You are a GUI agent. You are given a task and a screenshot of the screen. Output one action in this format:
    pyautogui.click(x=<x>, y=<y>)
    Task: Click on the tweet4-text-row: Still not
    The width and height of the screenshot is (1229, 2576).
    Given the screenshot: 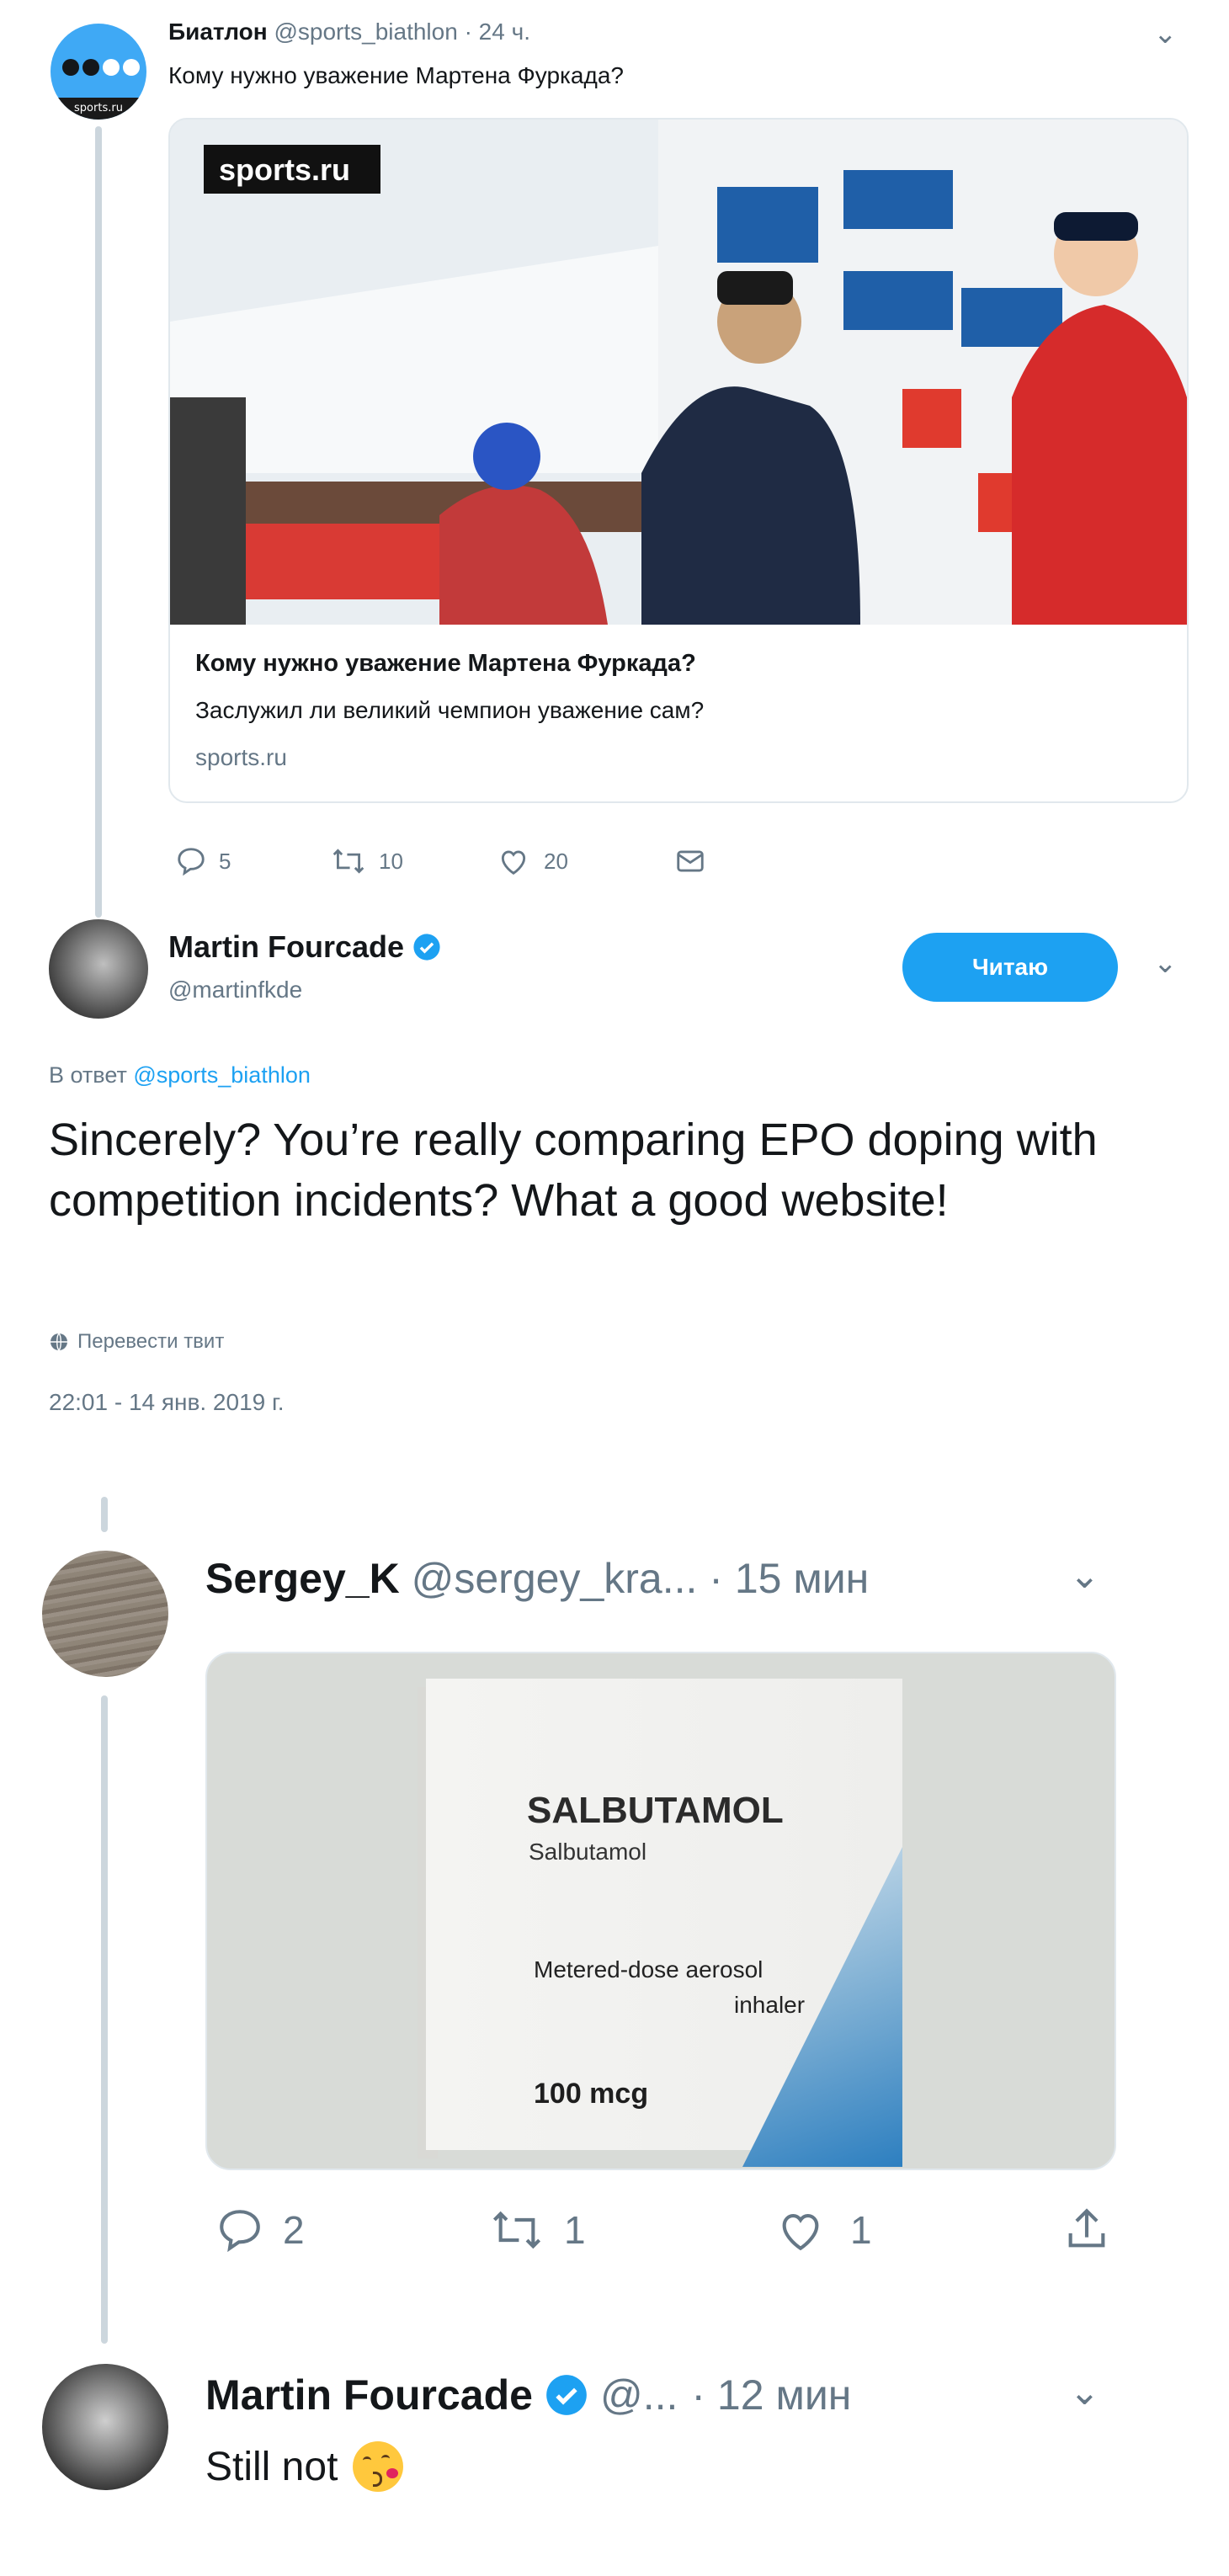 What is the action you would take?
    pyautogui.click(x=304, y=2467)
    